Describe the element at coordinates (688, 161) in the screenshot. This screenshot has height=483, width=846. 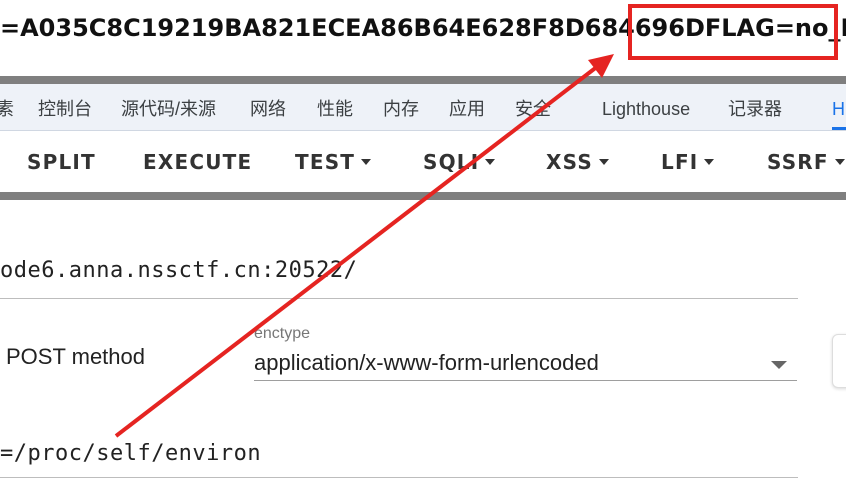
I see `lfi-menu-button: LFI` at that location.